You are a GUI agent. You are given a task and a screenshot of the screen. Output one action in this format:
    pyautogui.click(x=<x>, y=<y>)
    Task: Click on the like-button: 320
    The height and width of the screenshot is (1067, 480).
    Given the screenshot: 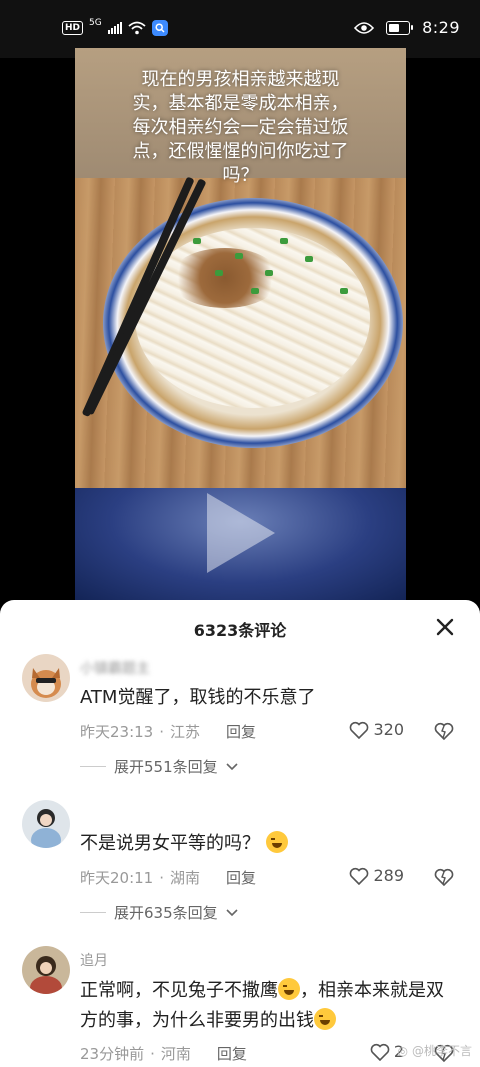 What is the action you would take?
    pyautogui.click(x=376, y=729)
    